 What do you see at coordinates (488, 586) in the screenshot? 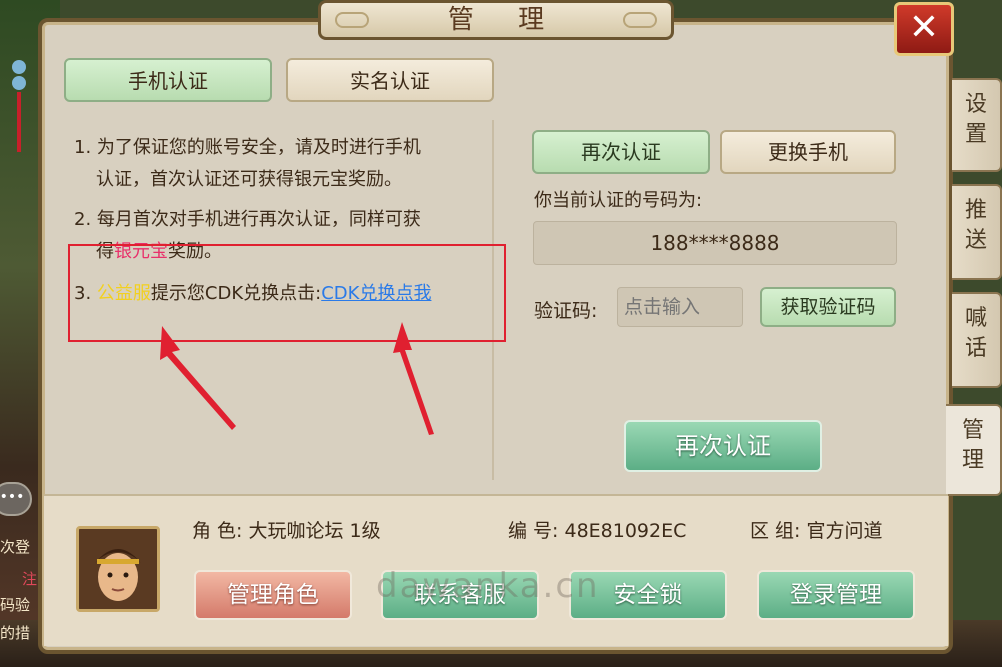
I see `watermark: dawanka.cn` at bounding box center [488, 586].